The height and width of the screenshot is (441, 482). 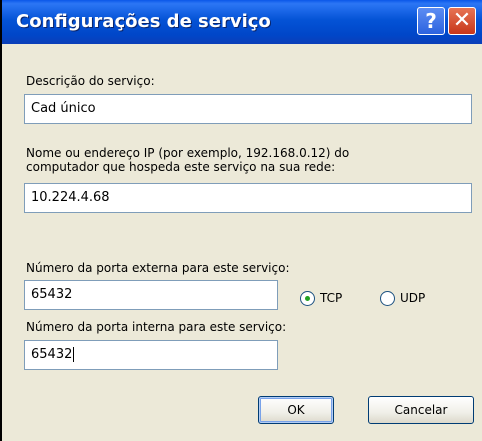 What do you see at coordinates (52, 294) in the screenshot?
I see `external-port-value: 65432` at bounding box center [52, 294].